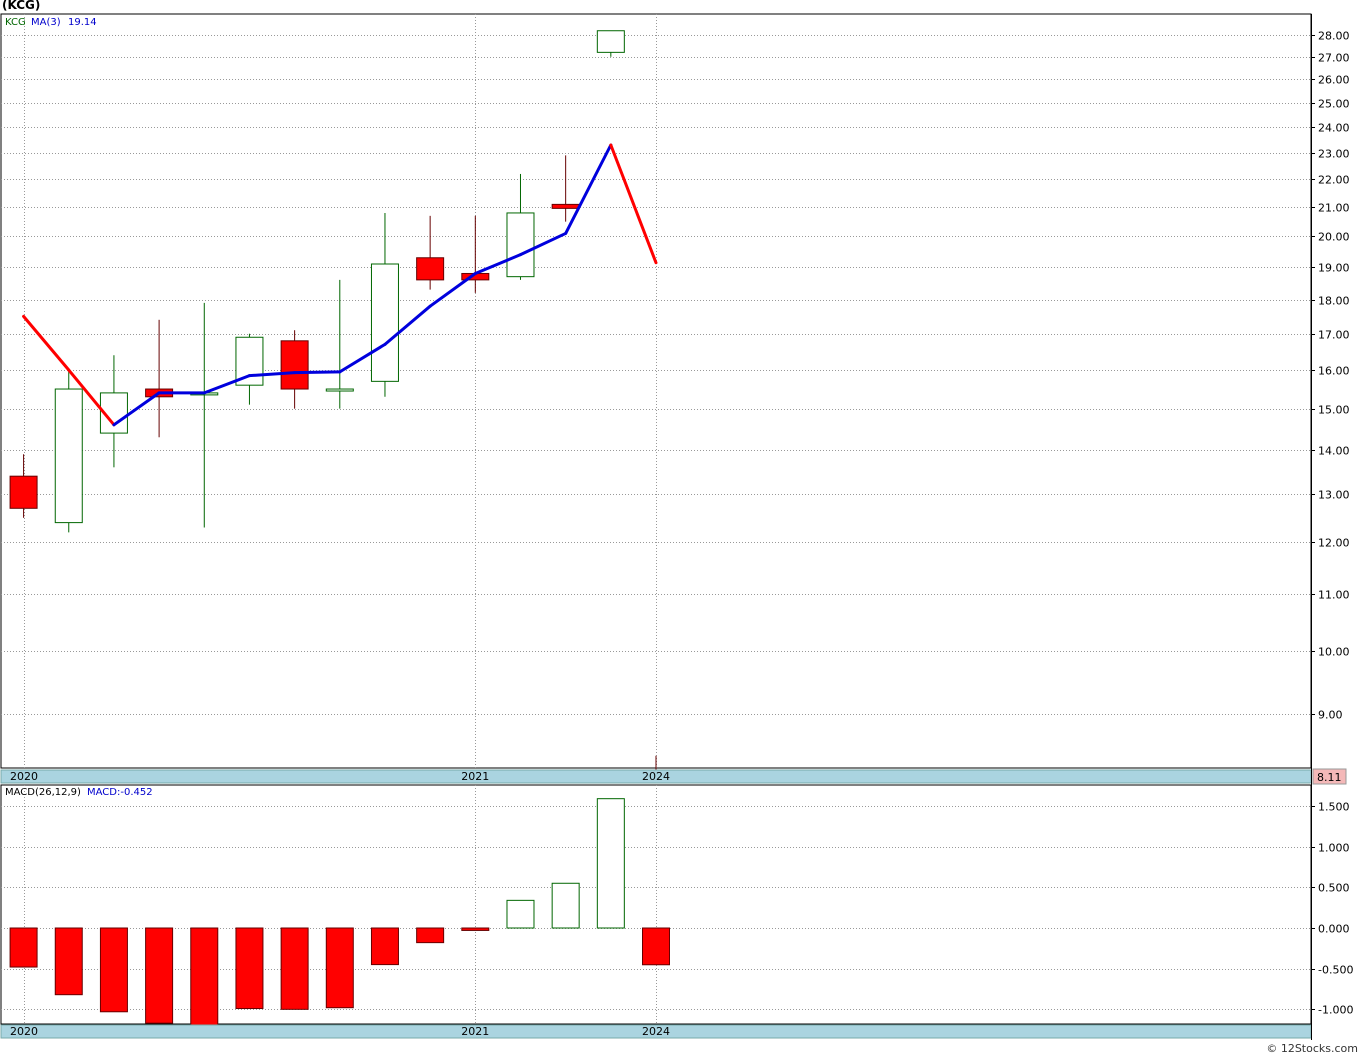  What do you see at coordinates (1334, 128) in the screenshot?
I see `price-tick-label: 24.00` at bounding box center [1334, 128].